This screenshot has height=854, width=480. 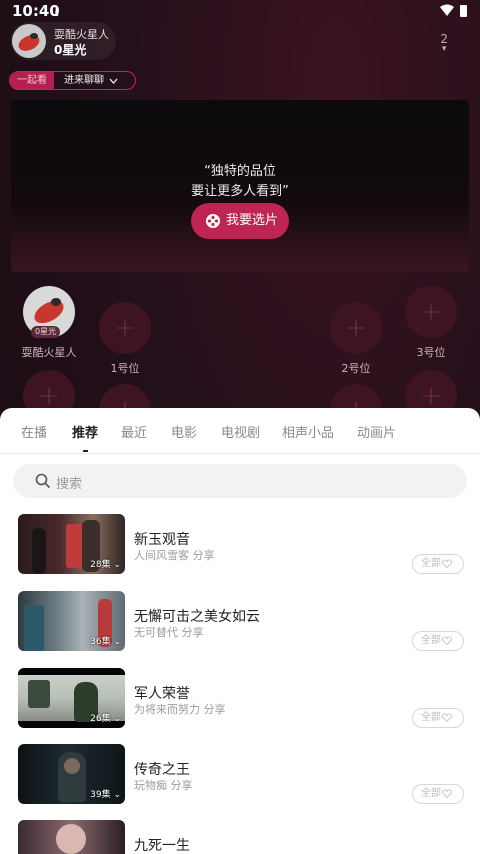 I want to click on video-row: 36集 ⌄ 无懈可击之美女如云 无可替代 分享 全部, so click(x=240, y=624).